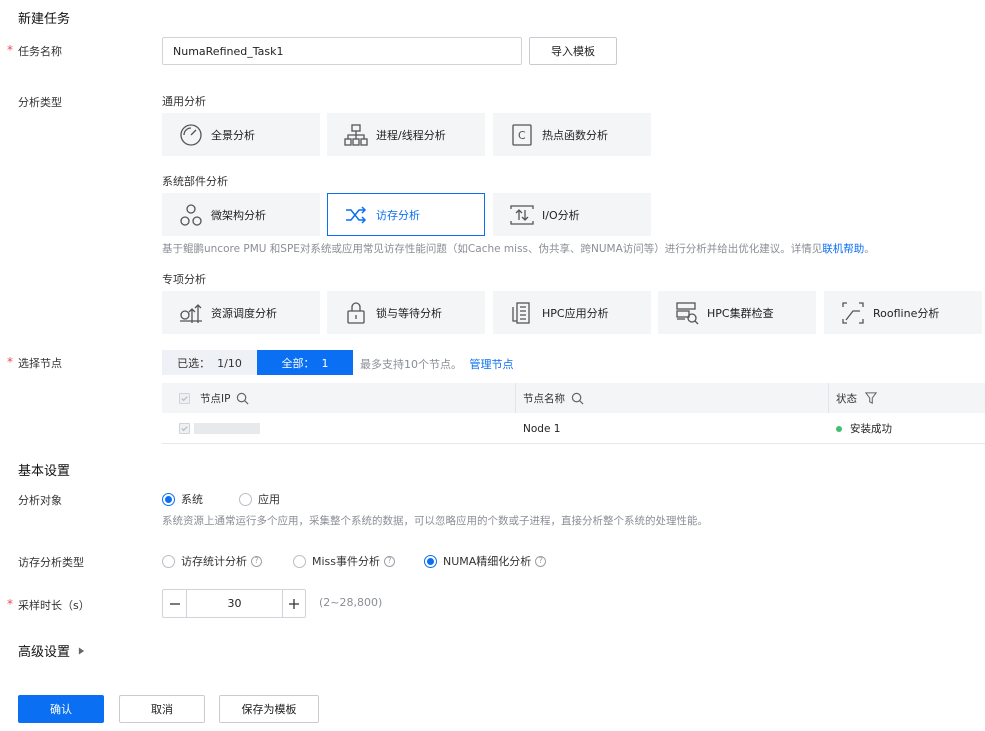 Image resolution: width=985 pixels, height=731 pixels. I want to click on function-c-icon: C, so click(522, 135).